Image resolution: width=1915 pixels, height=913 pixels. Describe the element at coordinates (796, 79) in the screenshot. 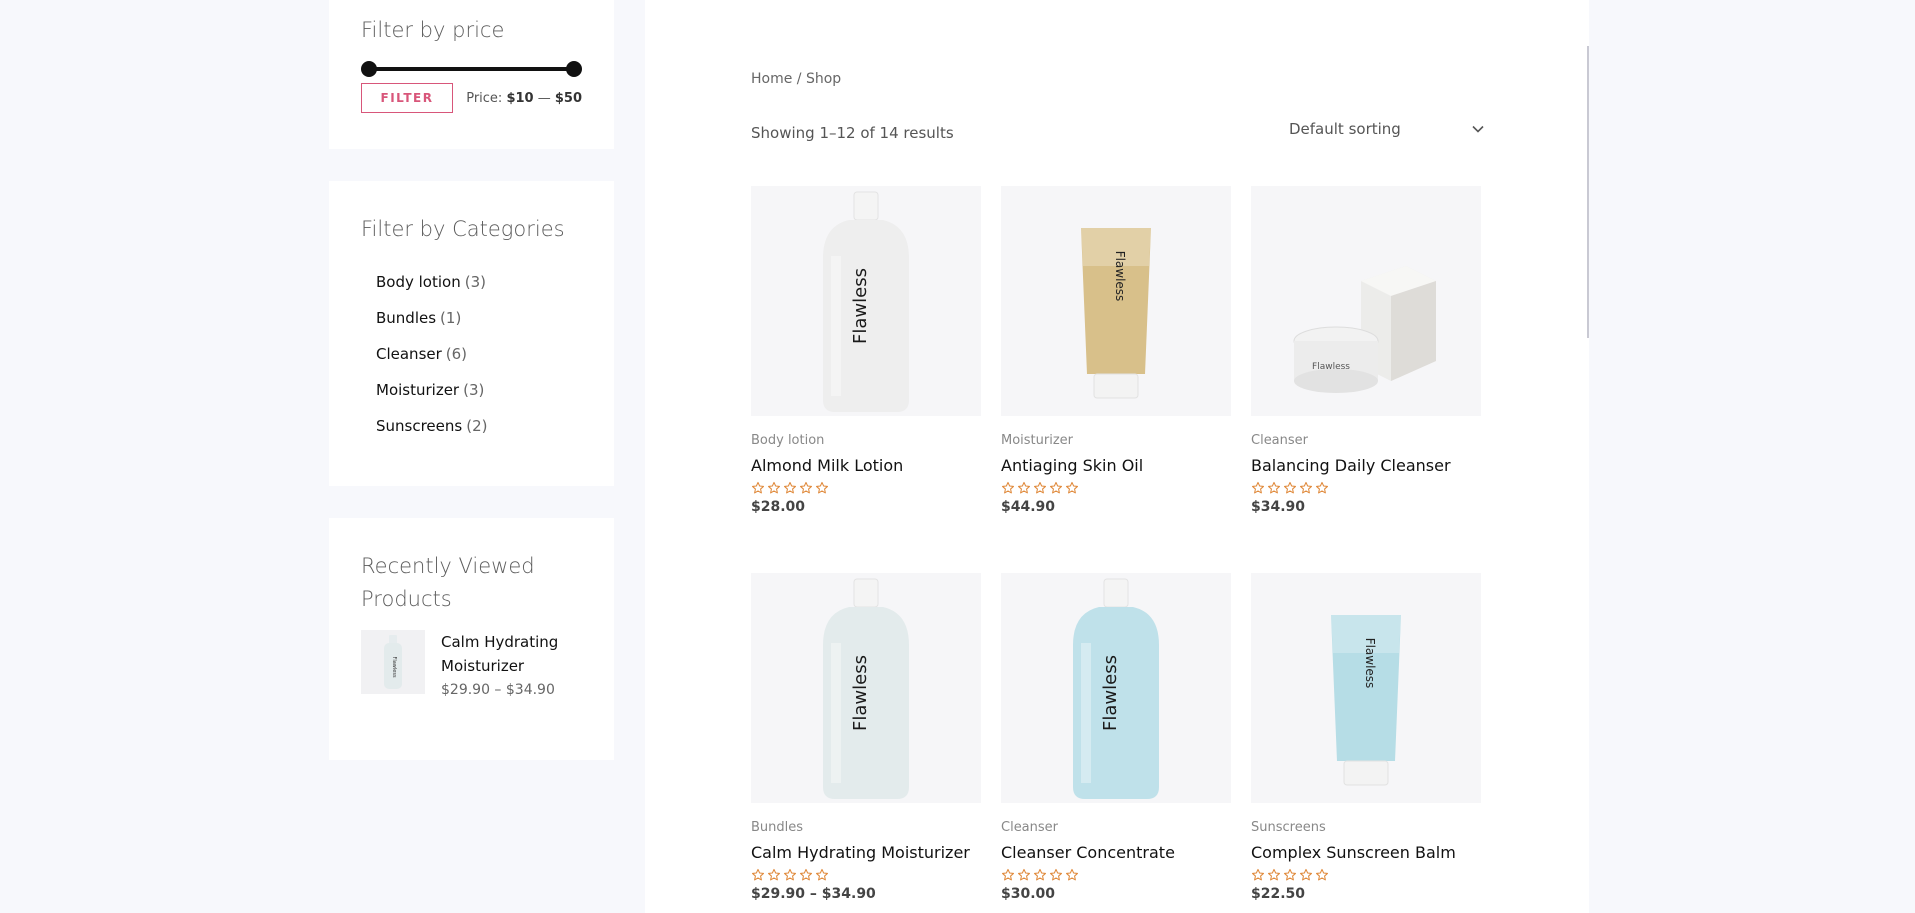

I see `breadcrumb: Home / Shop` at that location.